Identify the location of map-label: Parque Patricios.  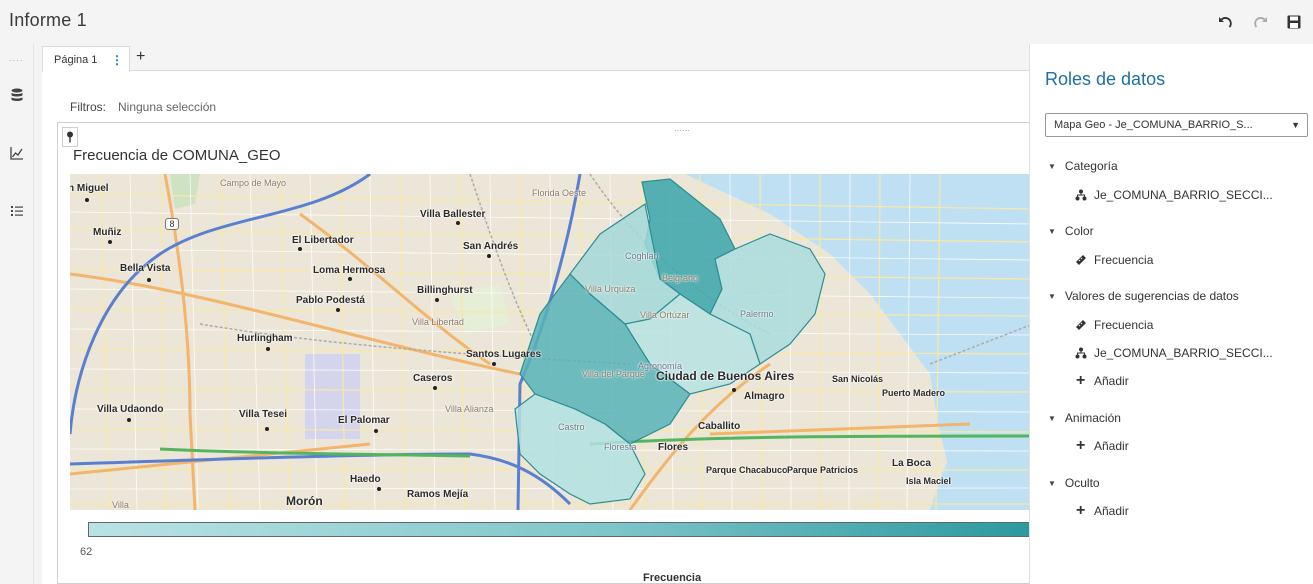
(823, 470).